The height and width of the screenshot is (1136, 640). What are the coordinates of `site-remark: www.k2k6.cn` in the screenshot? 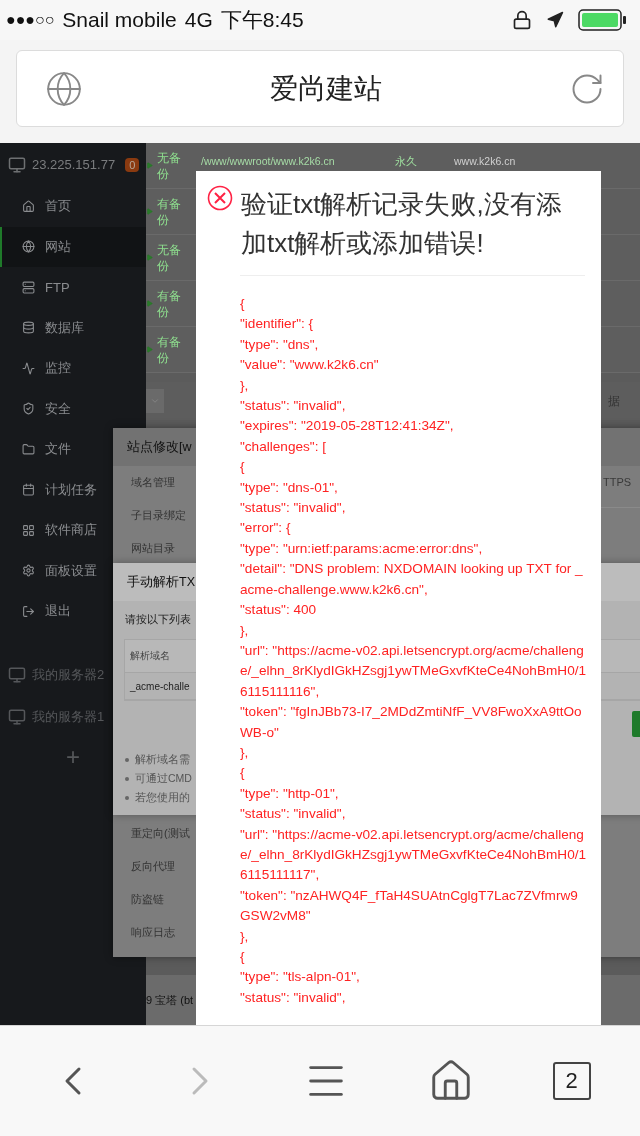 It's located at (485, 161).